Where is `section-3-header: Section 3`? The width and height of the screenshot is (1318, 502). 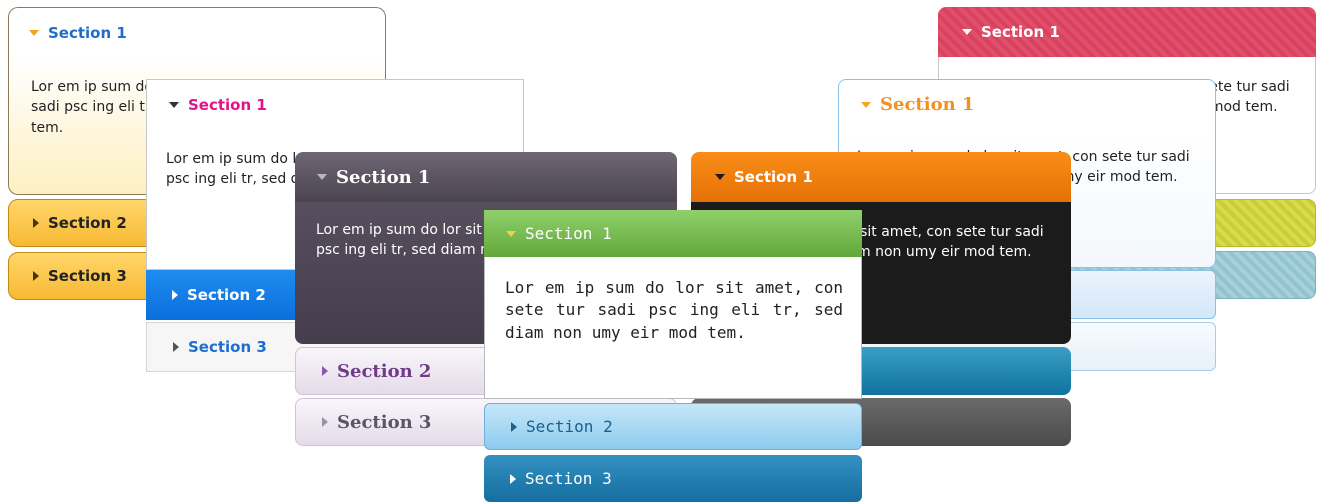 section-3-header: Section 3 is located at coordinates (673, 478).